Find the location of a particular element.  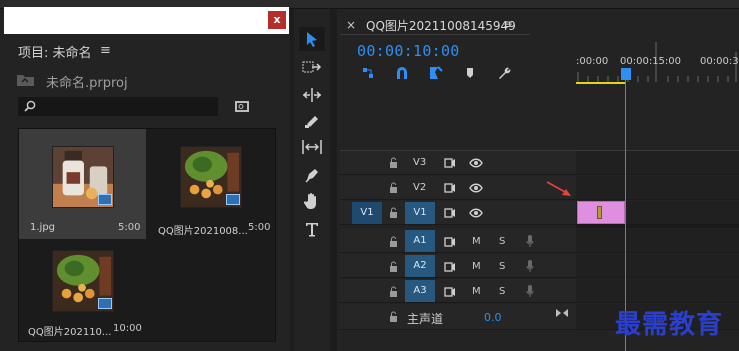

nest-toggle-icon is located at coordinates (368, 73).